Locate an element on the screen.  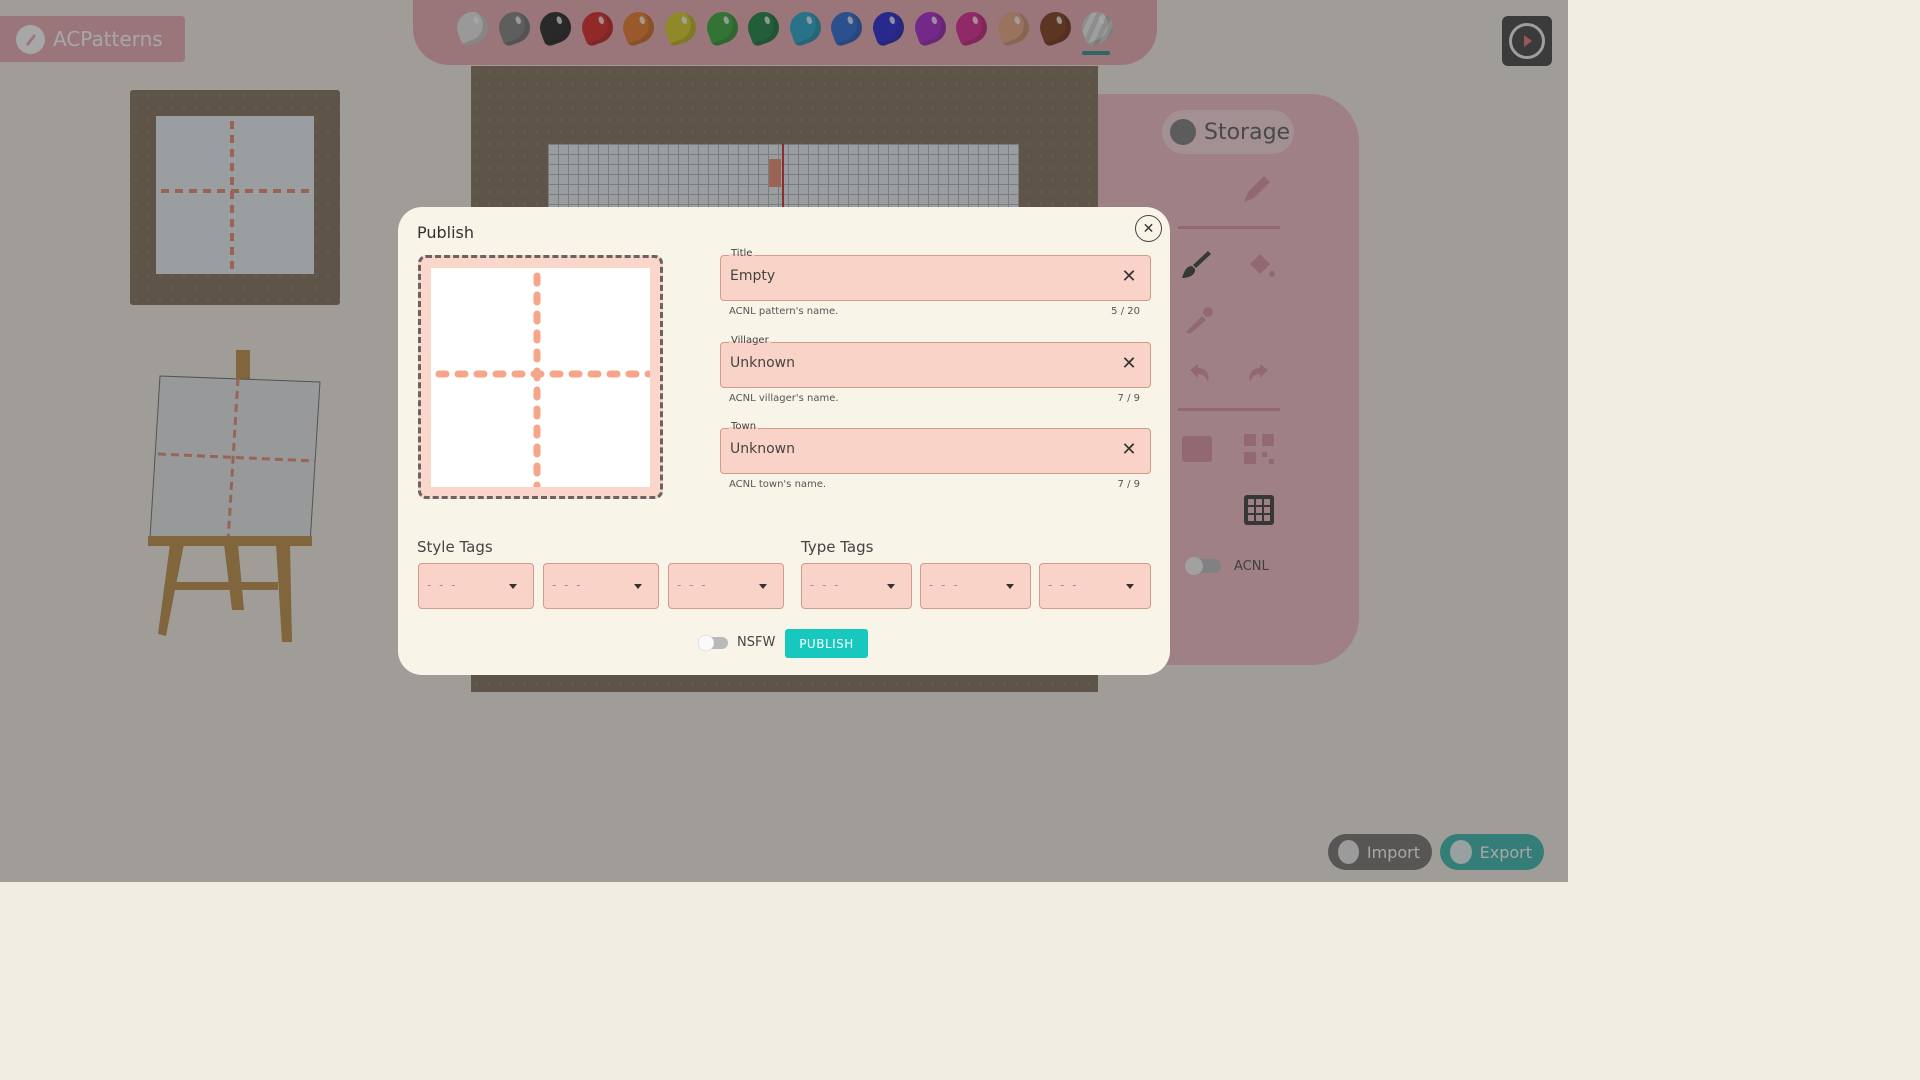
nsfw-label: NSFW is located at coordinates (756, 642).